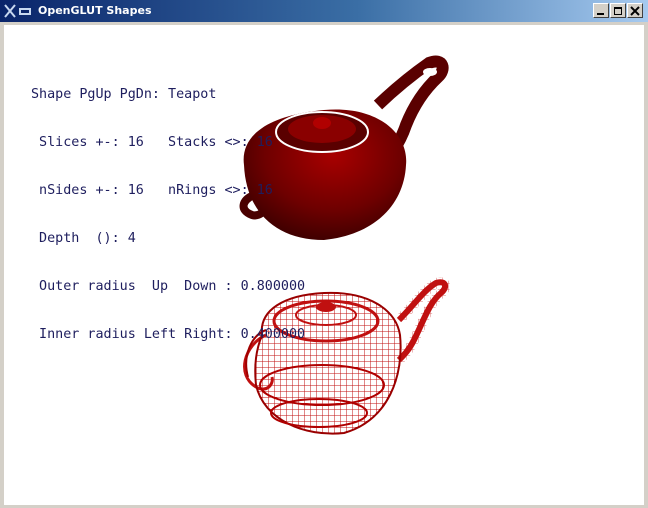 The image size is (648, 508). What do you see at coordinates (95, 10) in the screenshot?
I see `window-title: OpenGLUT Shapes` at bounding box center [95, 10].